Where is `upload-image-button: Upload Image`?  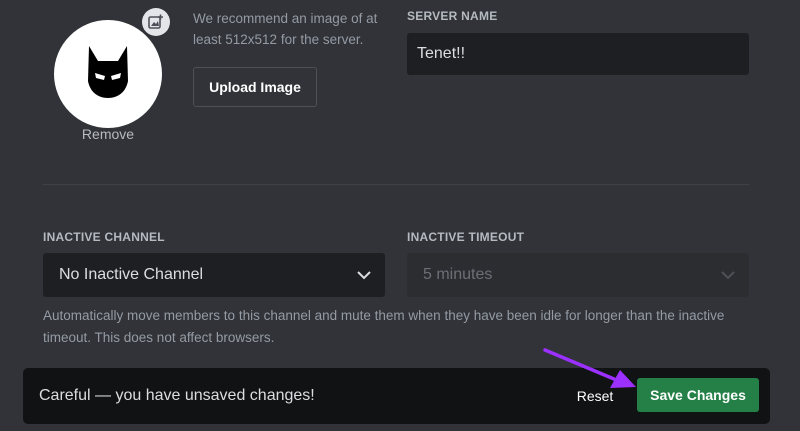
upload-image-button: Upload Image is located at coordinates (255, 87).